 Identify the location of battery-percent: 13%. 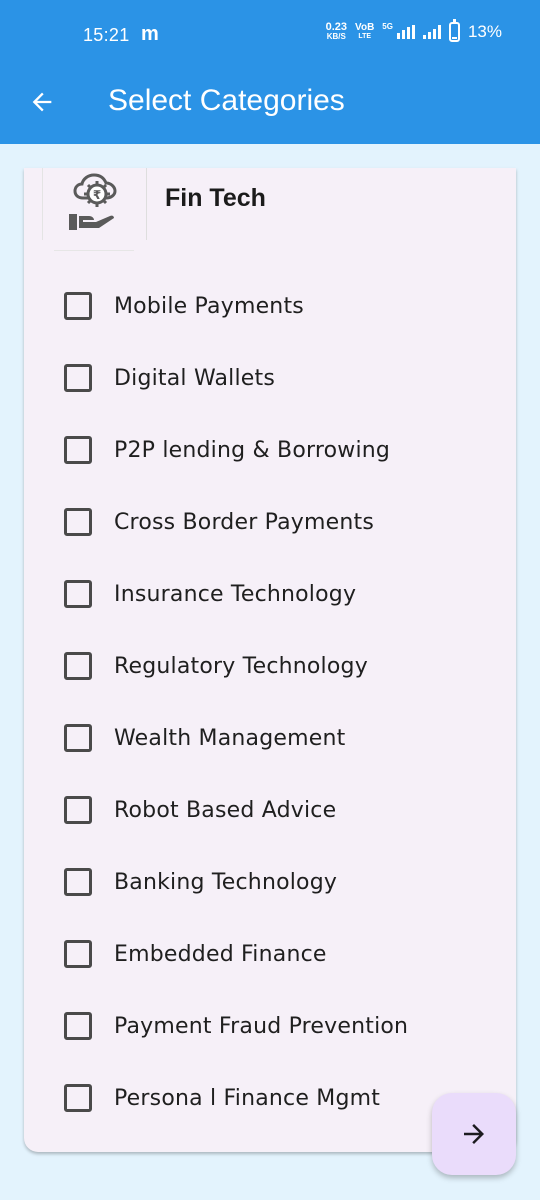
(484, 31).